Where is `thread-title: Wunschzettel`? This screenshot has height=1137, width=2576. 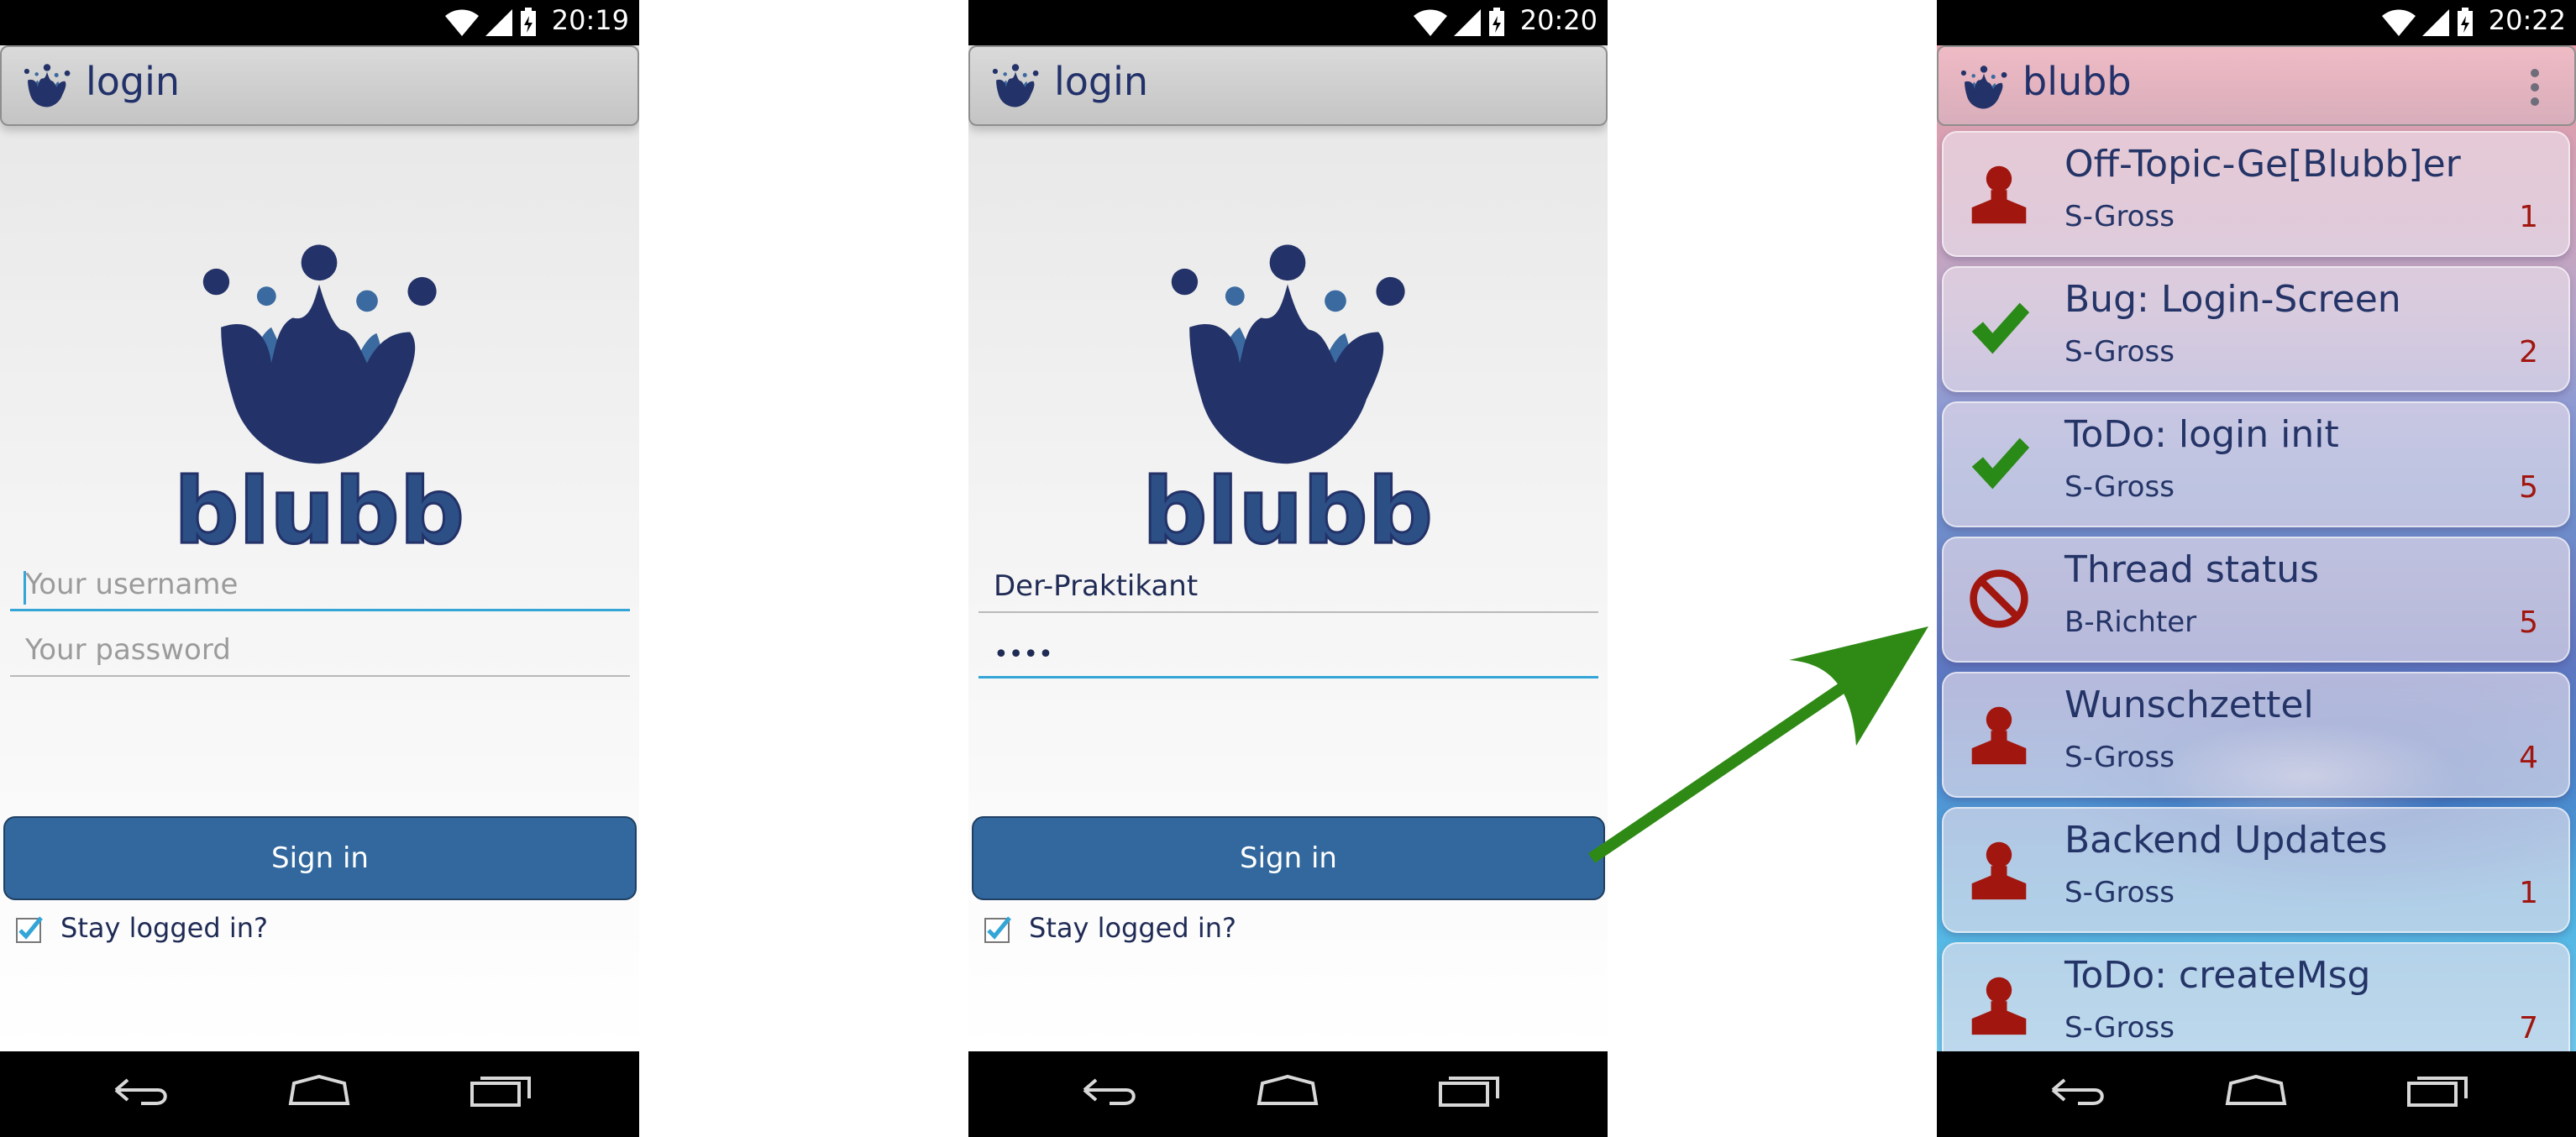 thread-title: Wunschzettel is located at coordinates (2189, 705).